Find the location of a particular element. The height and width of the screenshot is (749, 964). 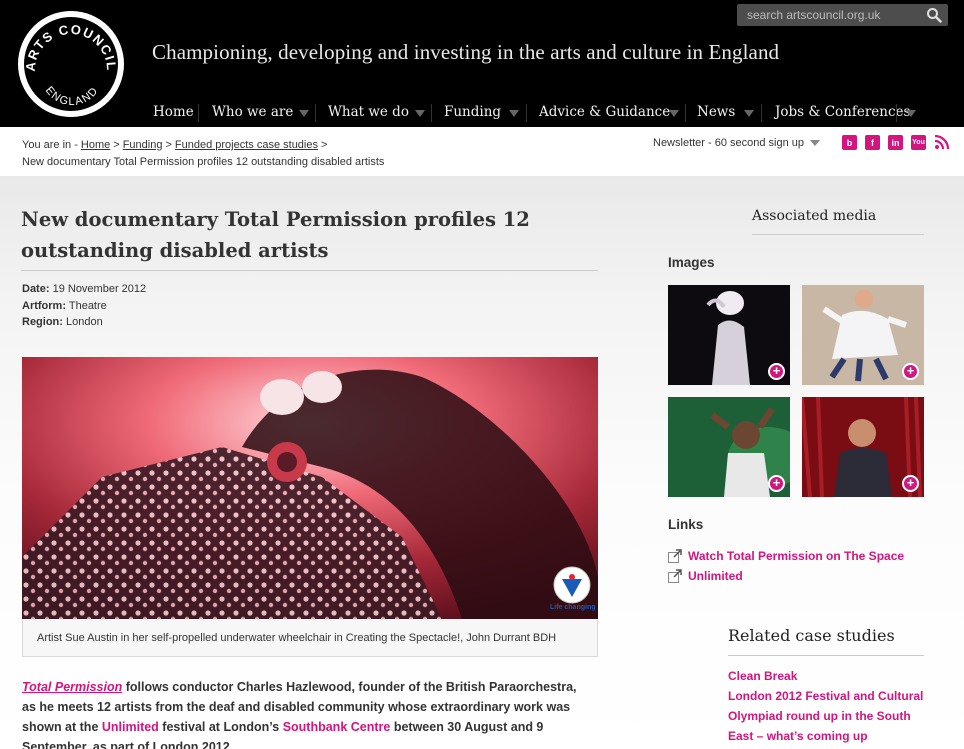

region-label: Region: is located at coordinates (42, 322).